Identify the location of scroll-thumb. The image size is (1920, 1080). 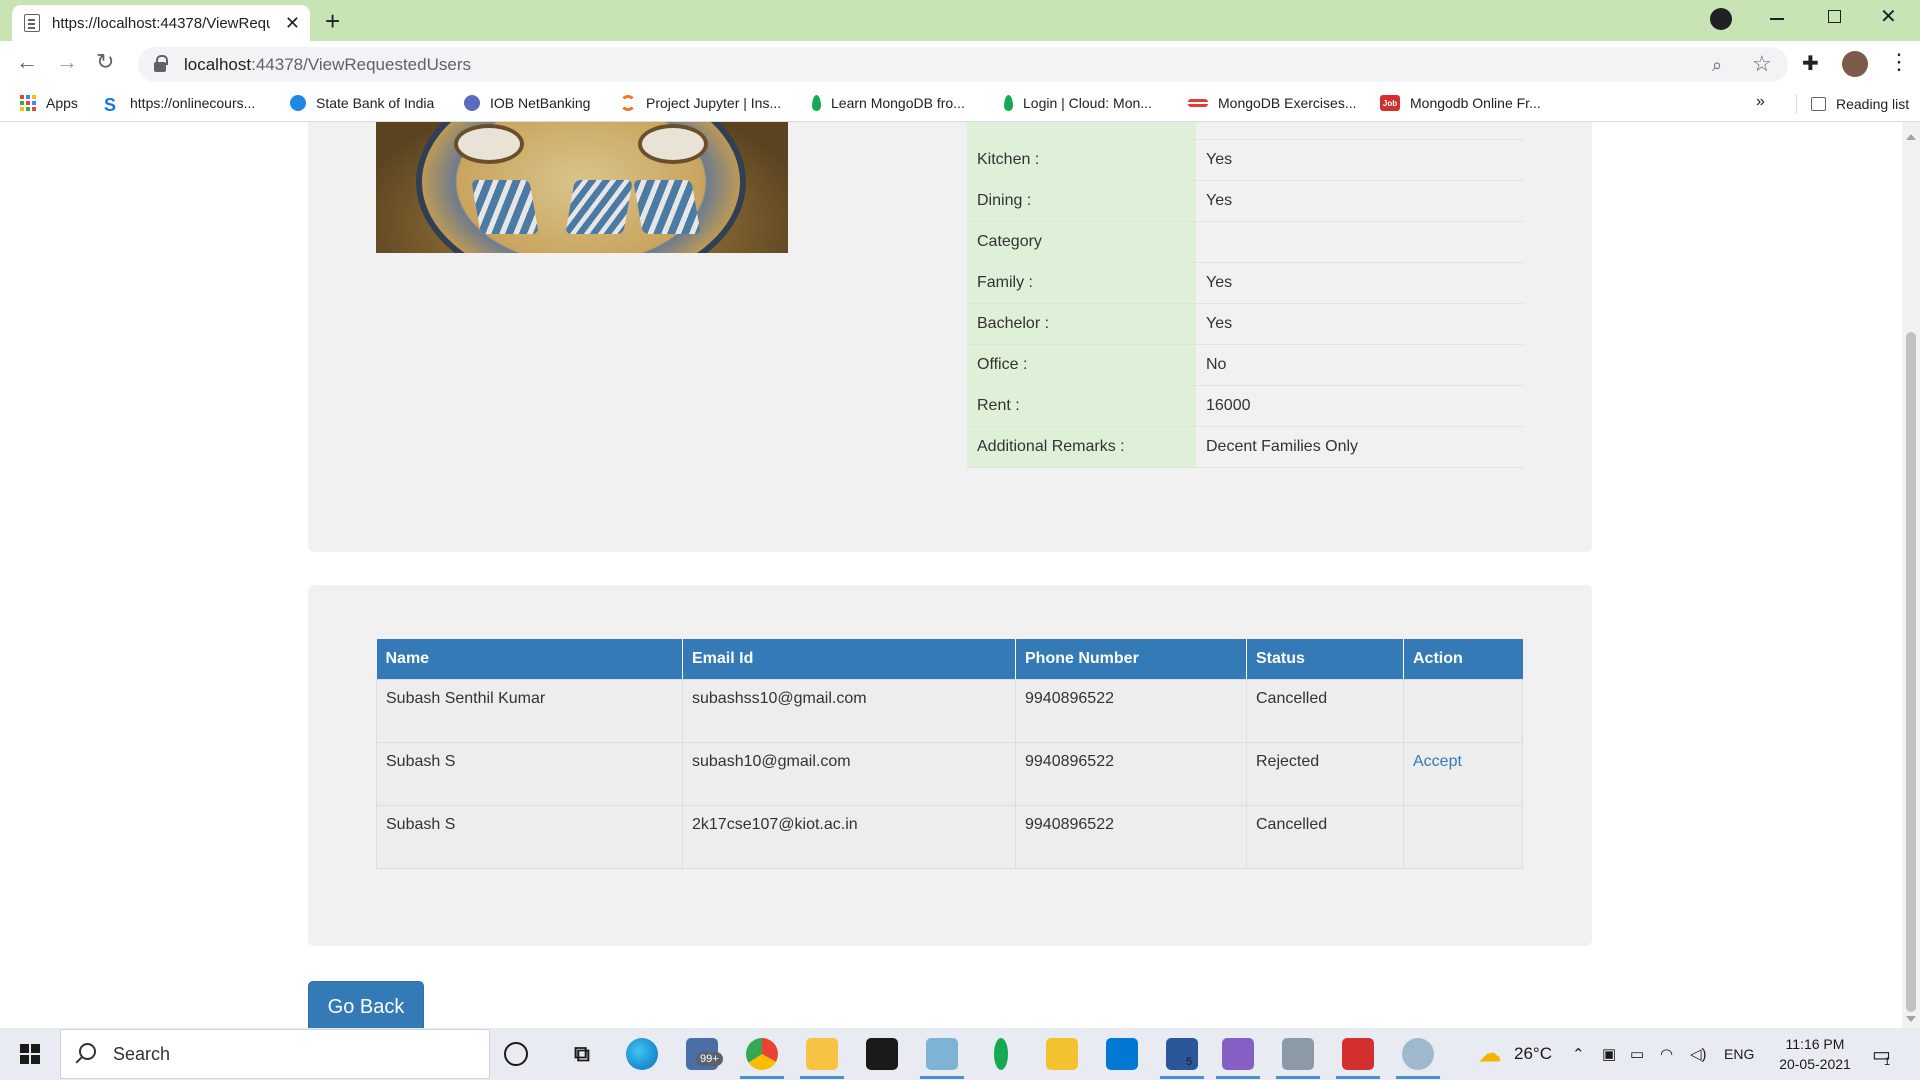
(1911, 672).